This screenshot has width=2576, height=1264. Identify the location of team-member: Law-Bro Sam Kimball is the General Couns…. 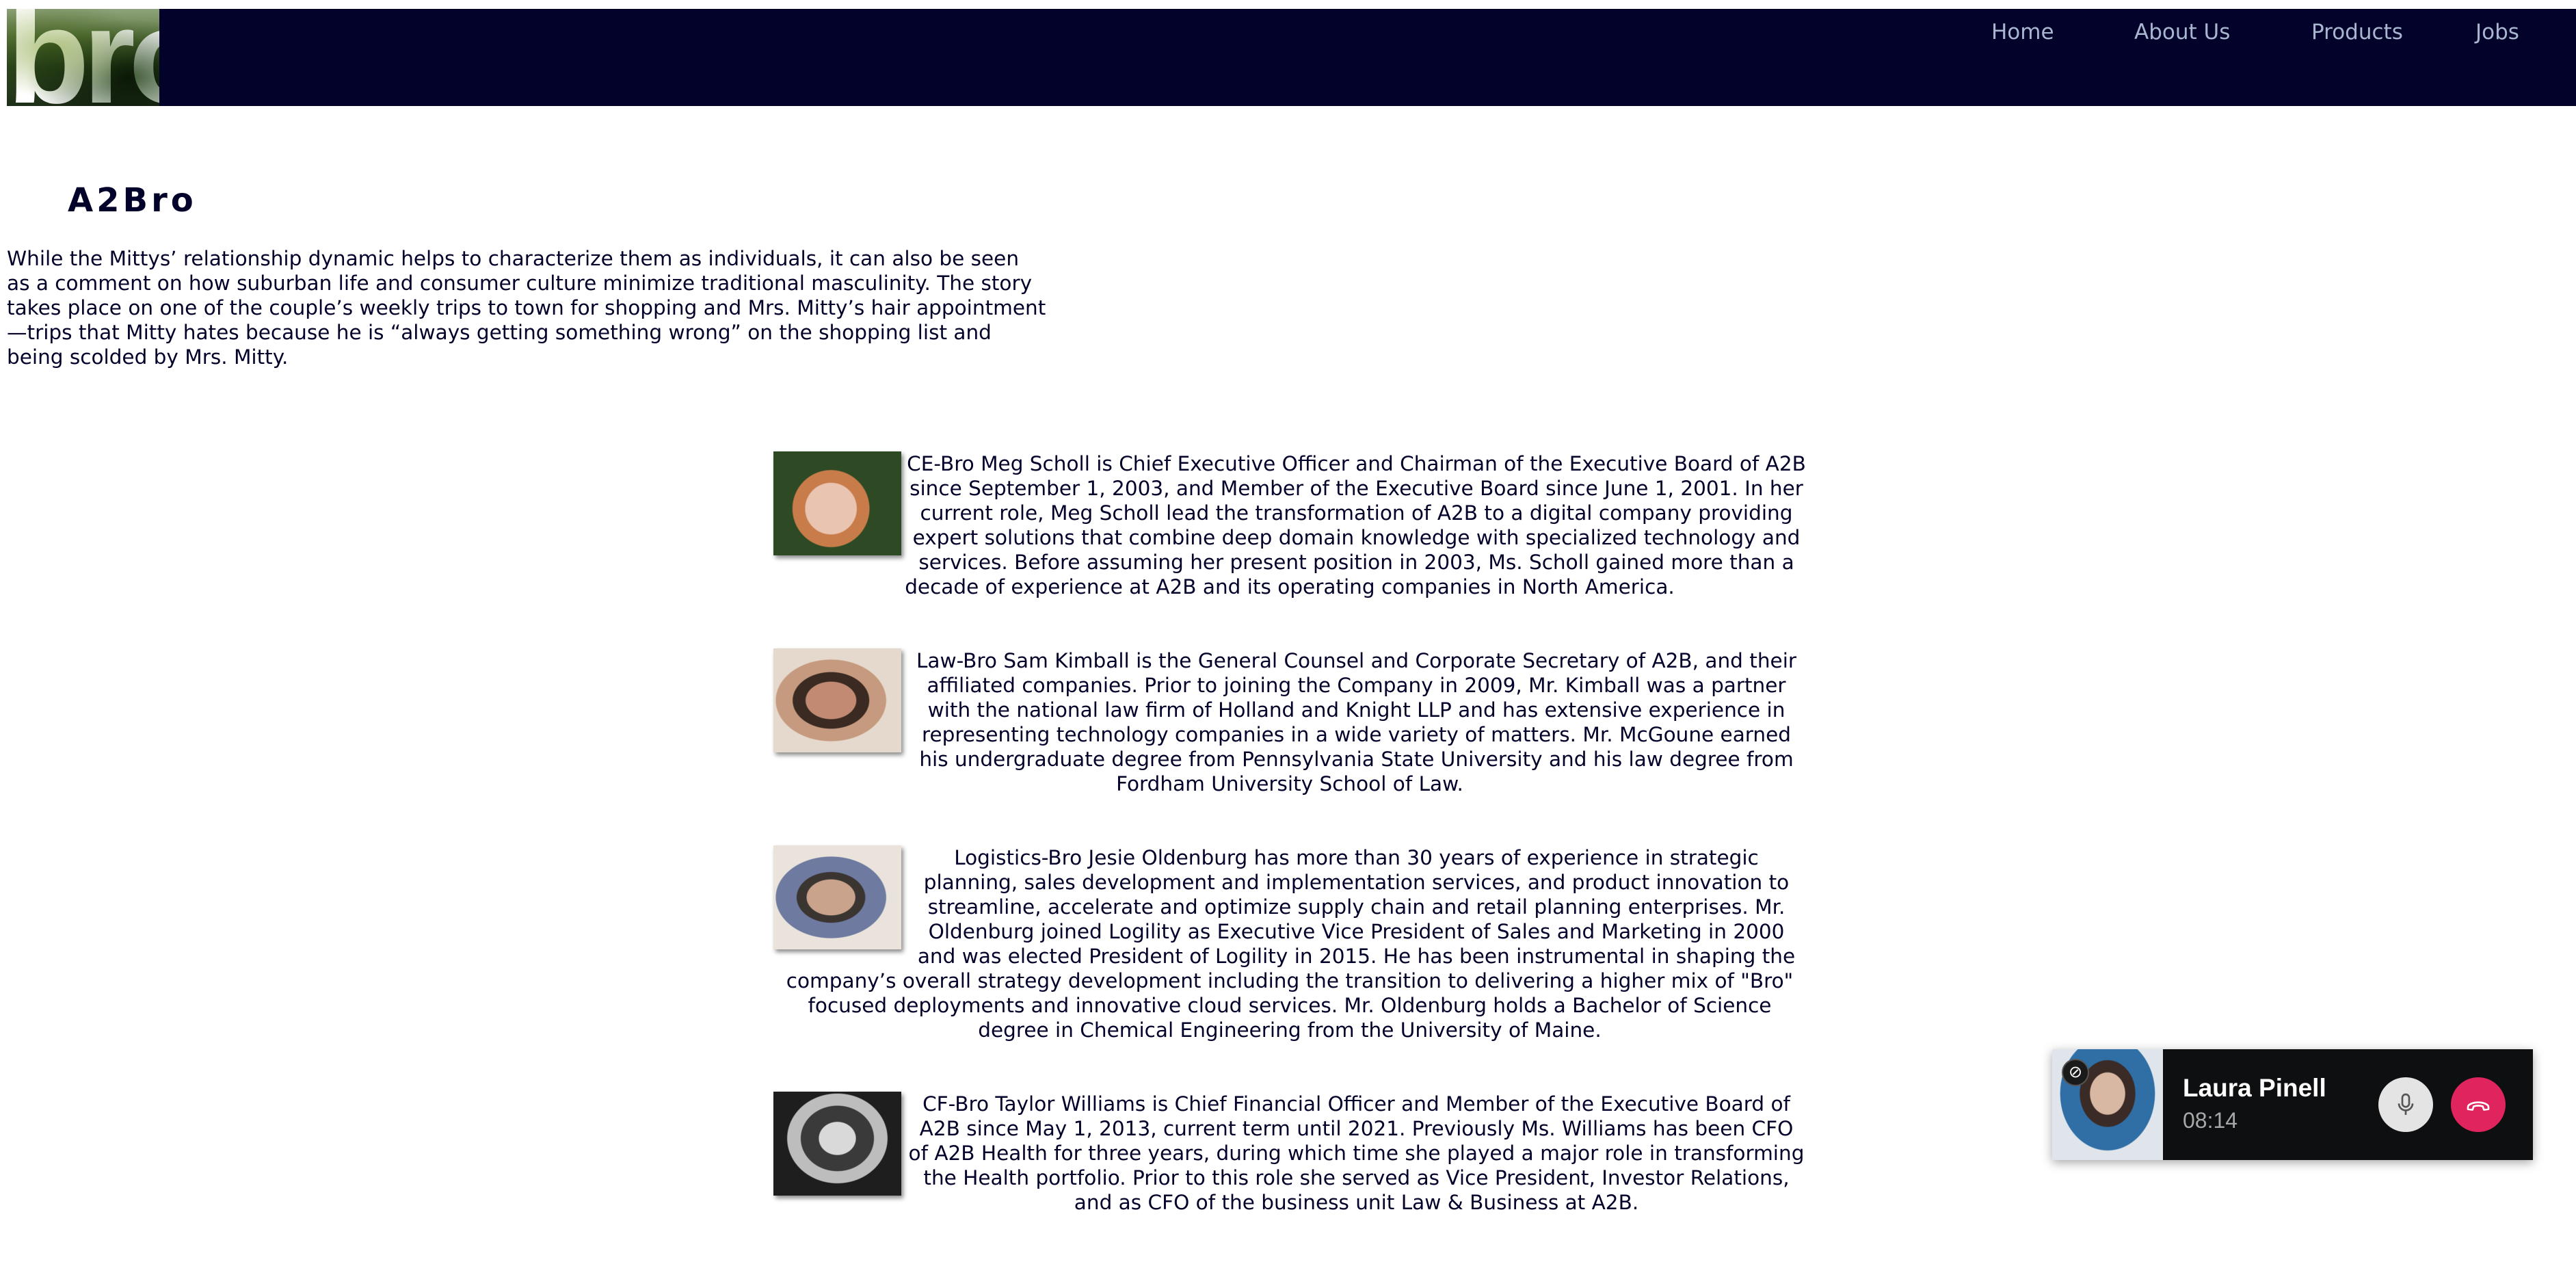
(1289, 722).